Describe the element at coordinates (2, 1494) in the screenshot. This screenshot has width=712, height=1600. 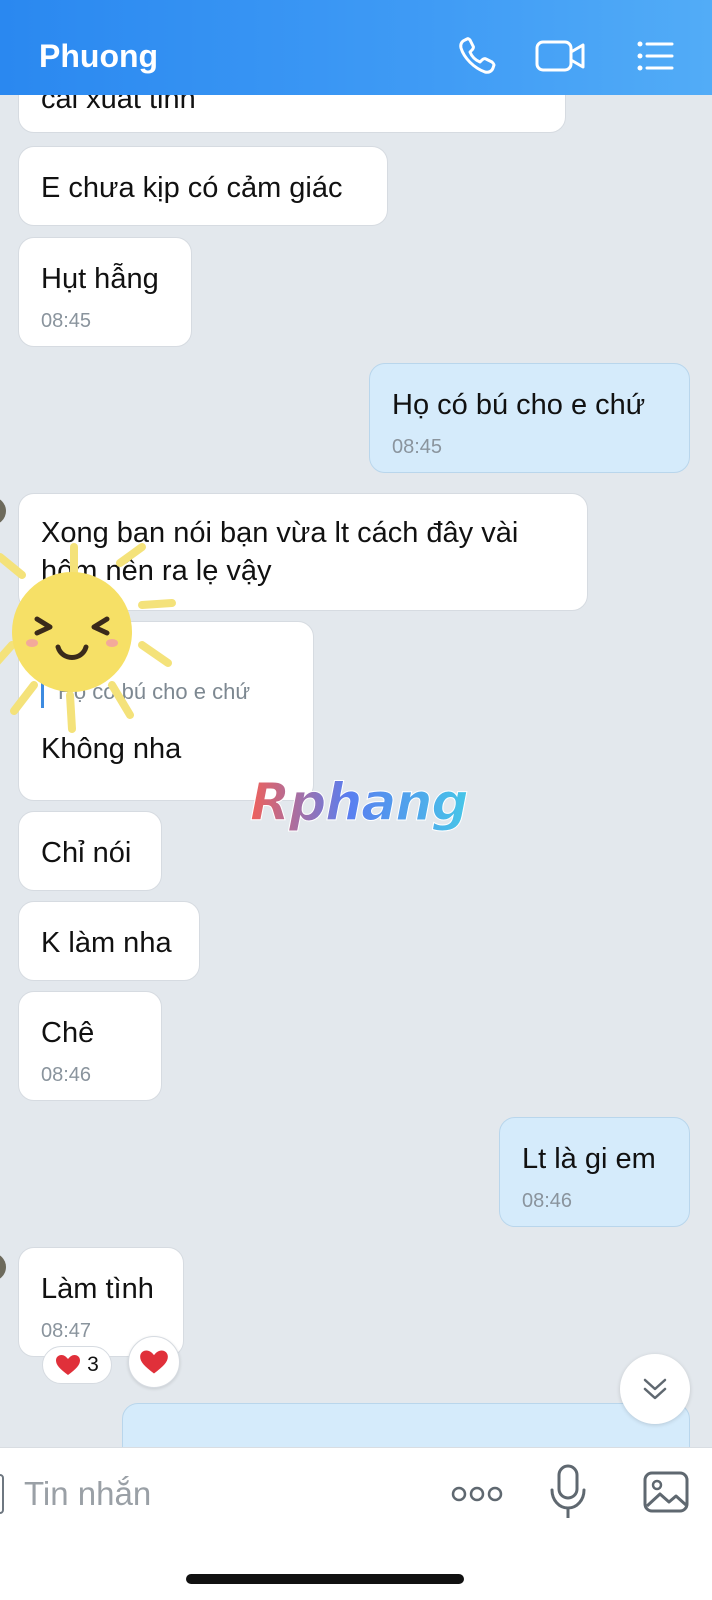
I see `emoji-icon` at that location.